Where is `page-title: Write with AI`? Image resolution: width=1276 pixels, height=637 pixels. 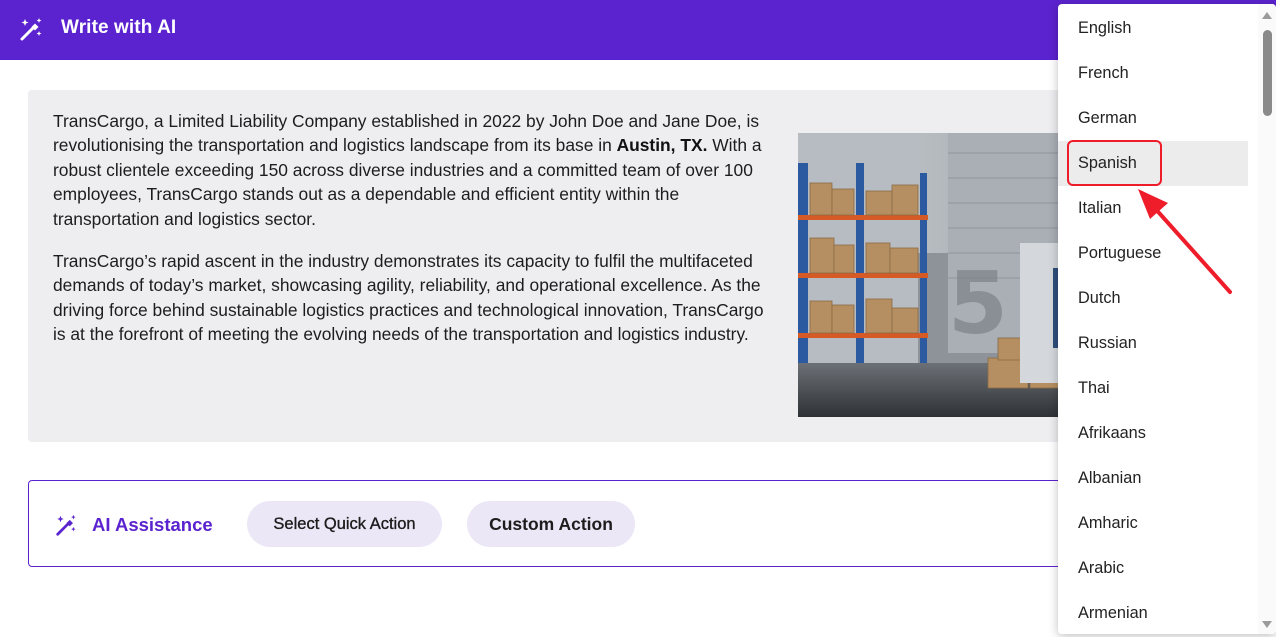 page-title: Write with AI is located at coordinates (119, 27).